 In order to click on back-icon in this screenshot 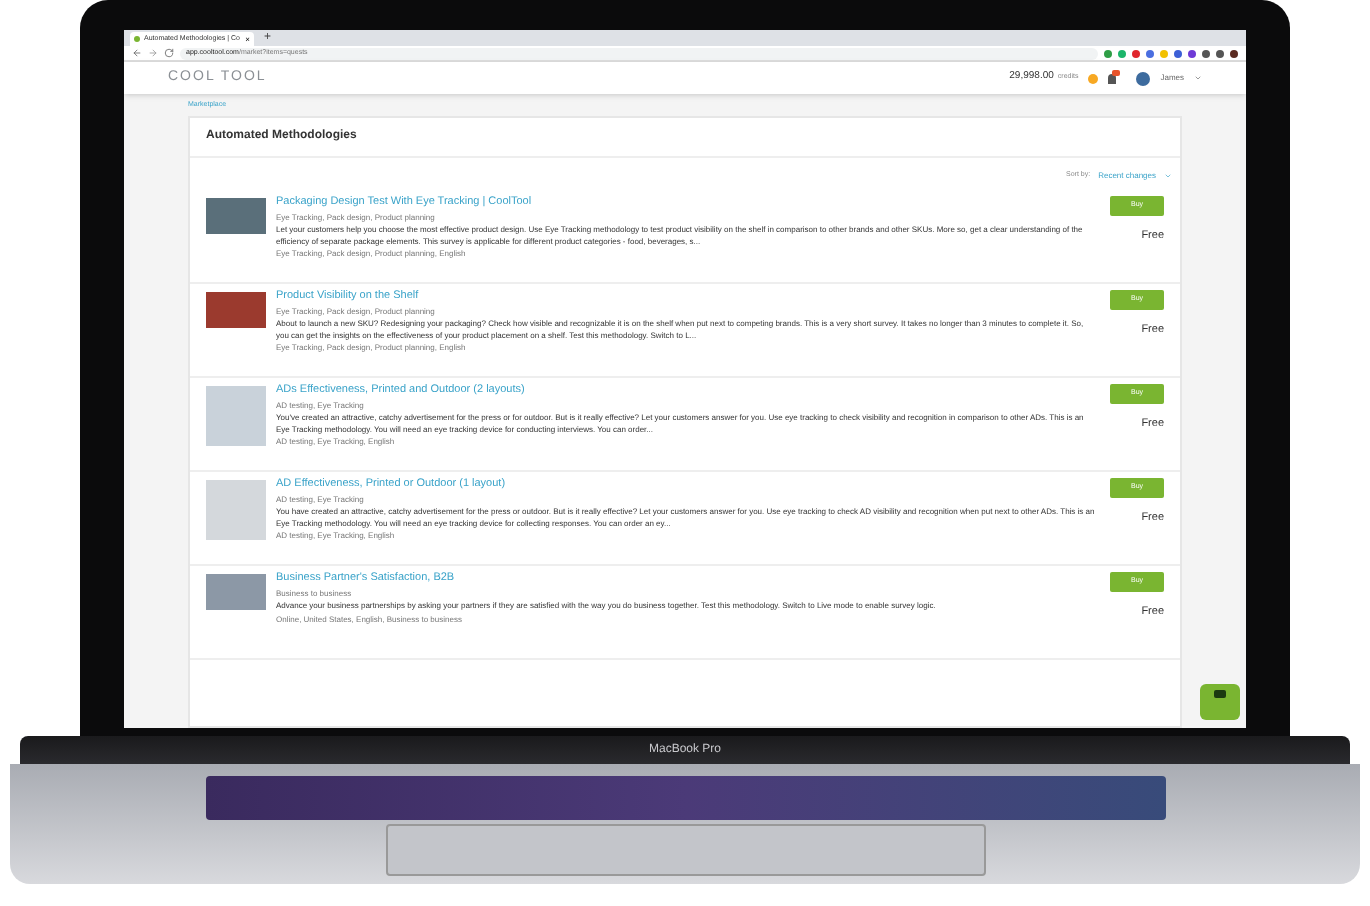, I will do `click(137, 53)`.